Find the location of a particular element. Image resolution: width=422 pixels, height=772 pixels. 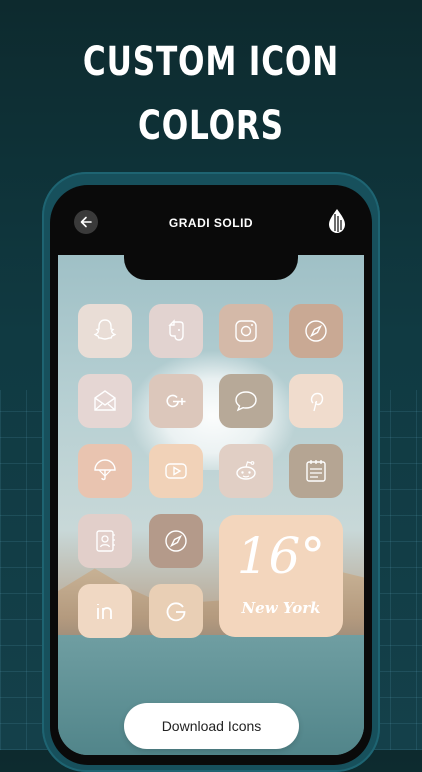

app-compass is located at coordinates (176, 541).